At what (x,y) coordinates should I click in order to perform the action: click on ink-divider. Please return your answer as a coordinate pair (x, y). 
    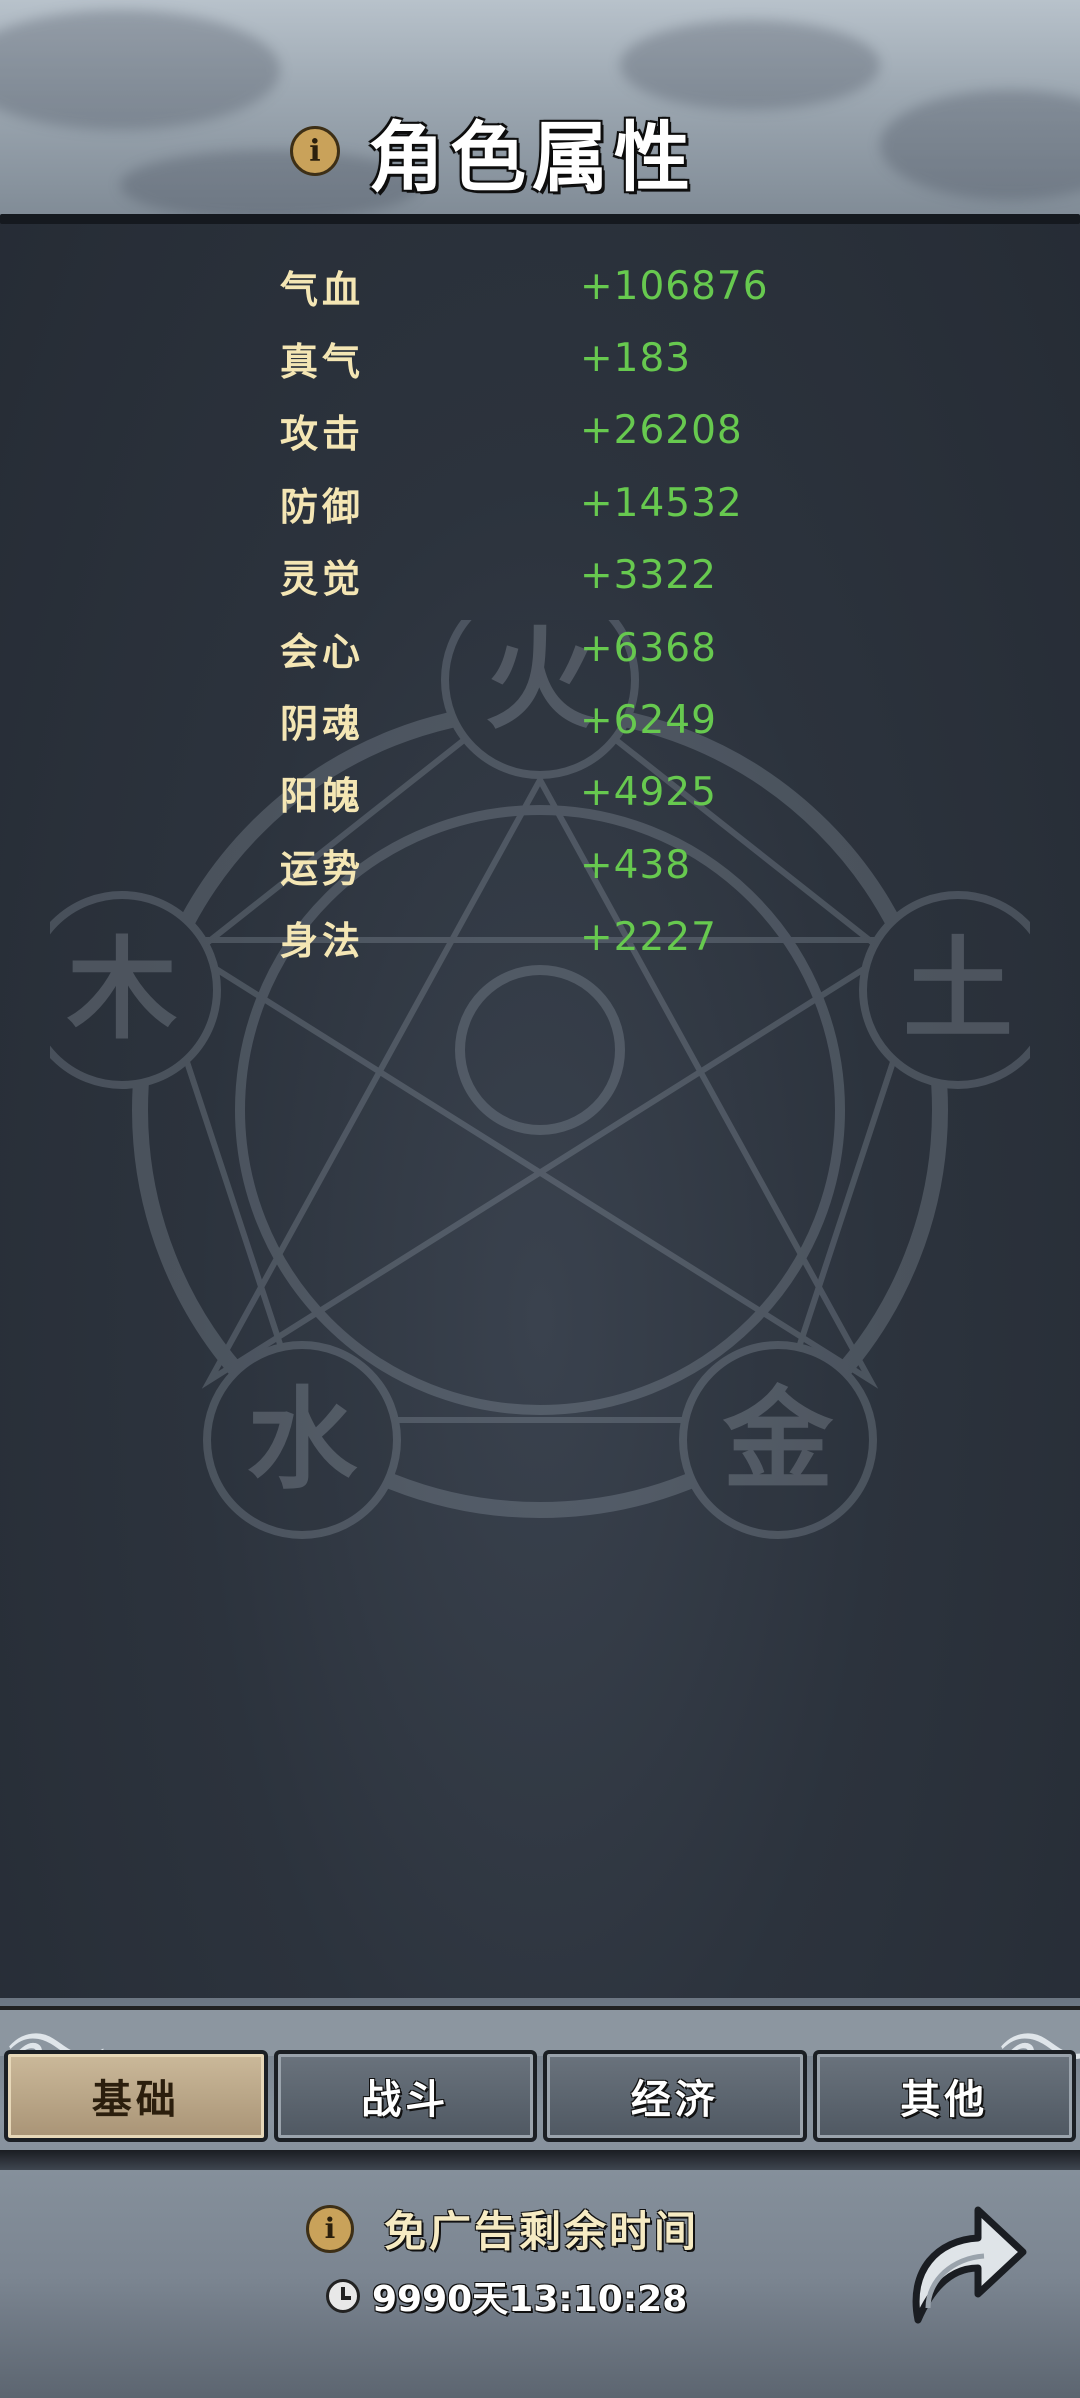
    Looking at the image, I should click on (540, 2160).